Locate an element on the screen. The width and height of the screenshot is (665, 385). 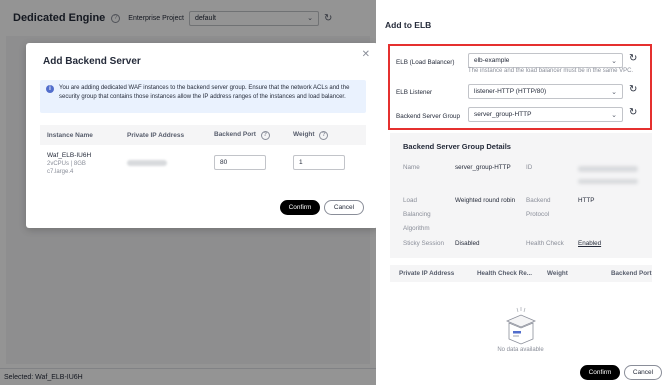
lb-value: Weighted round robin is located at coordinates (485, 200).